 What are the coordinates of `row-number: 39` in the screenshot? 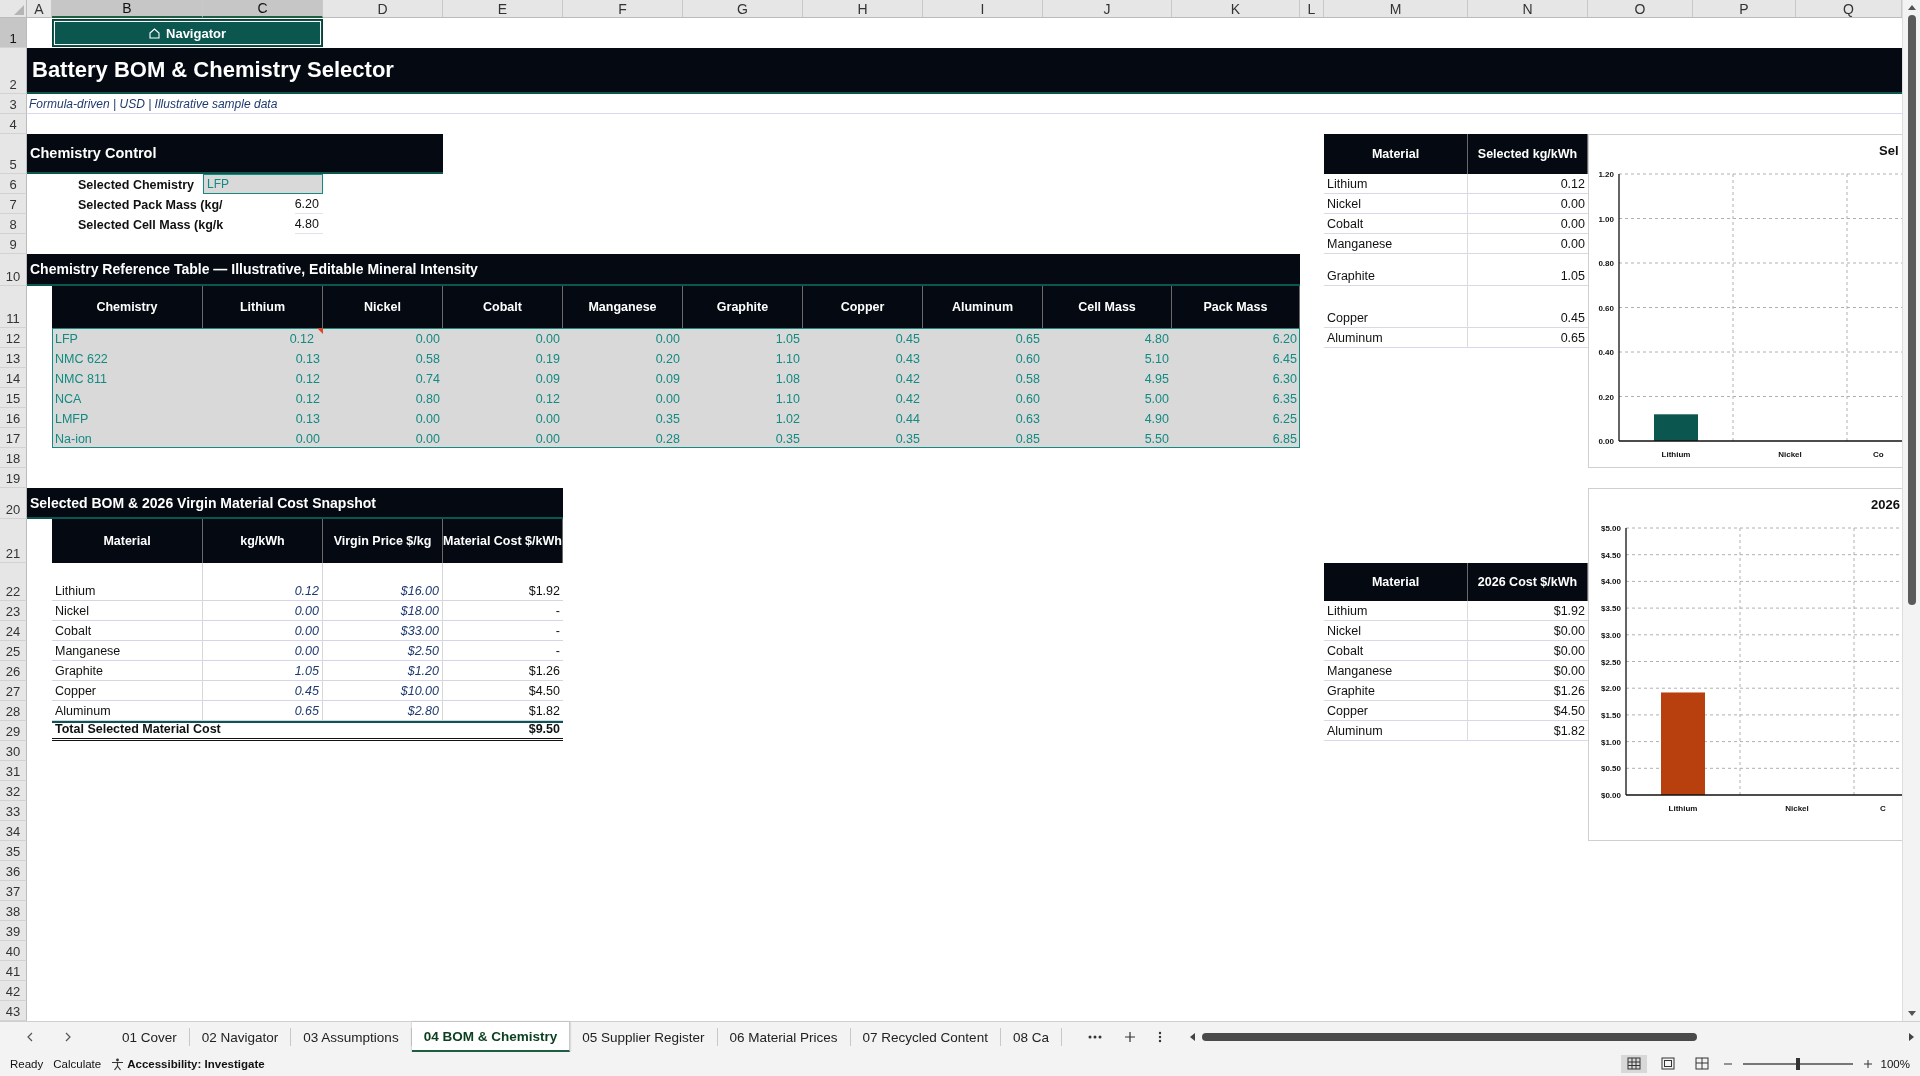 It's located at (13, 931).